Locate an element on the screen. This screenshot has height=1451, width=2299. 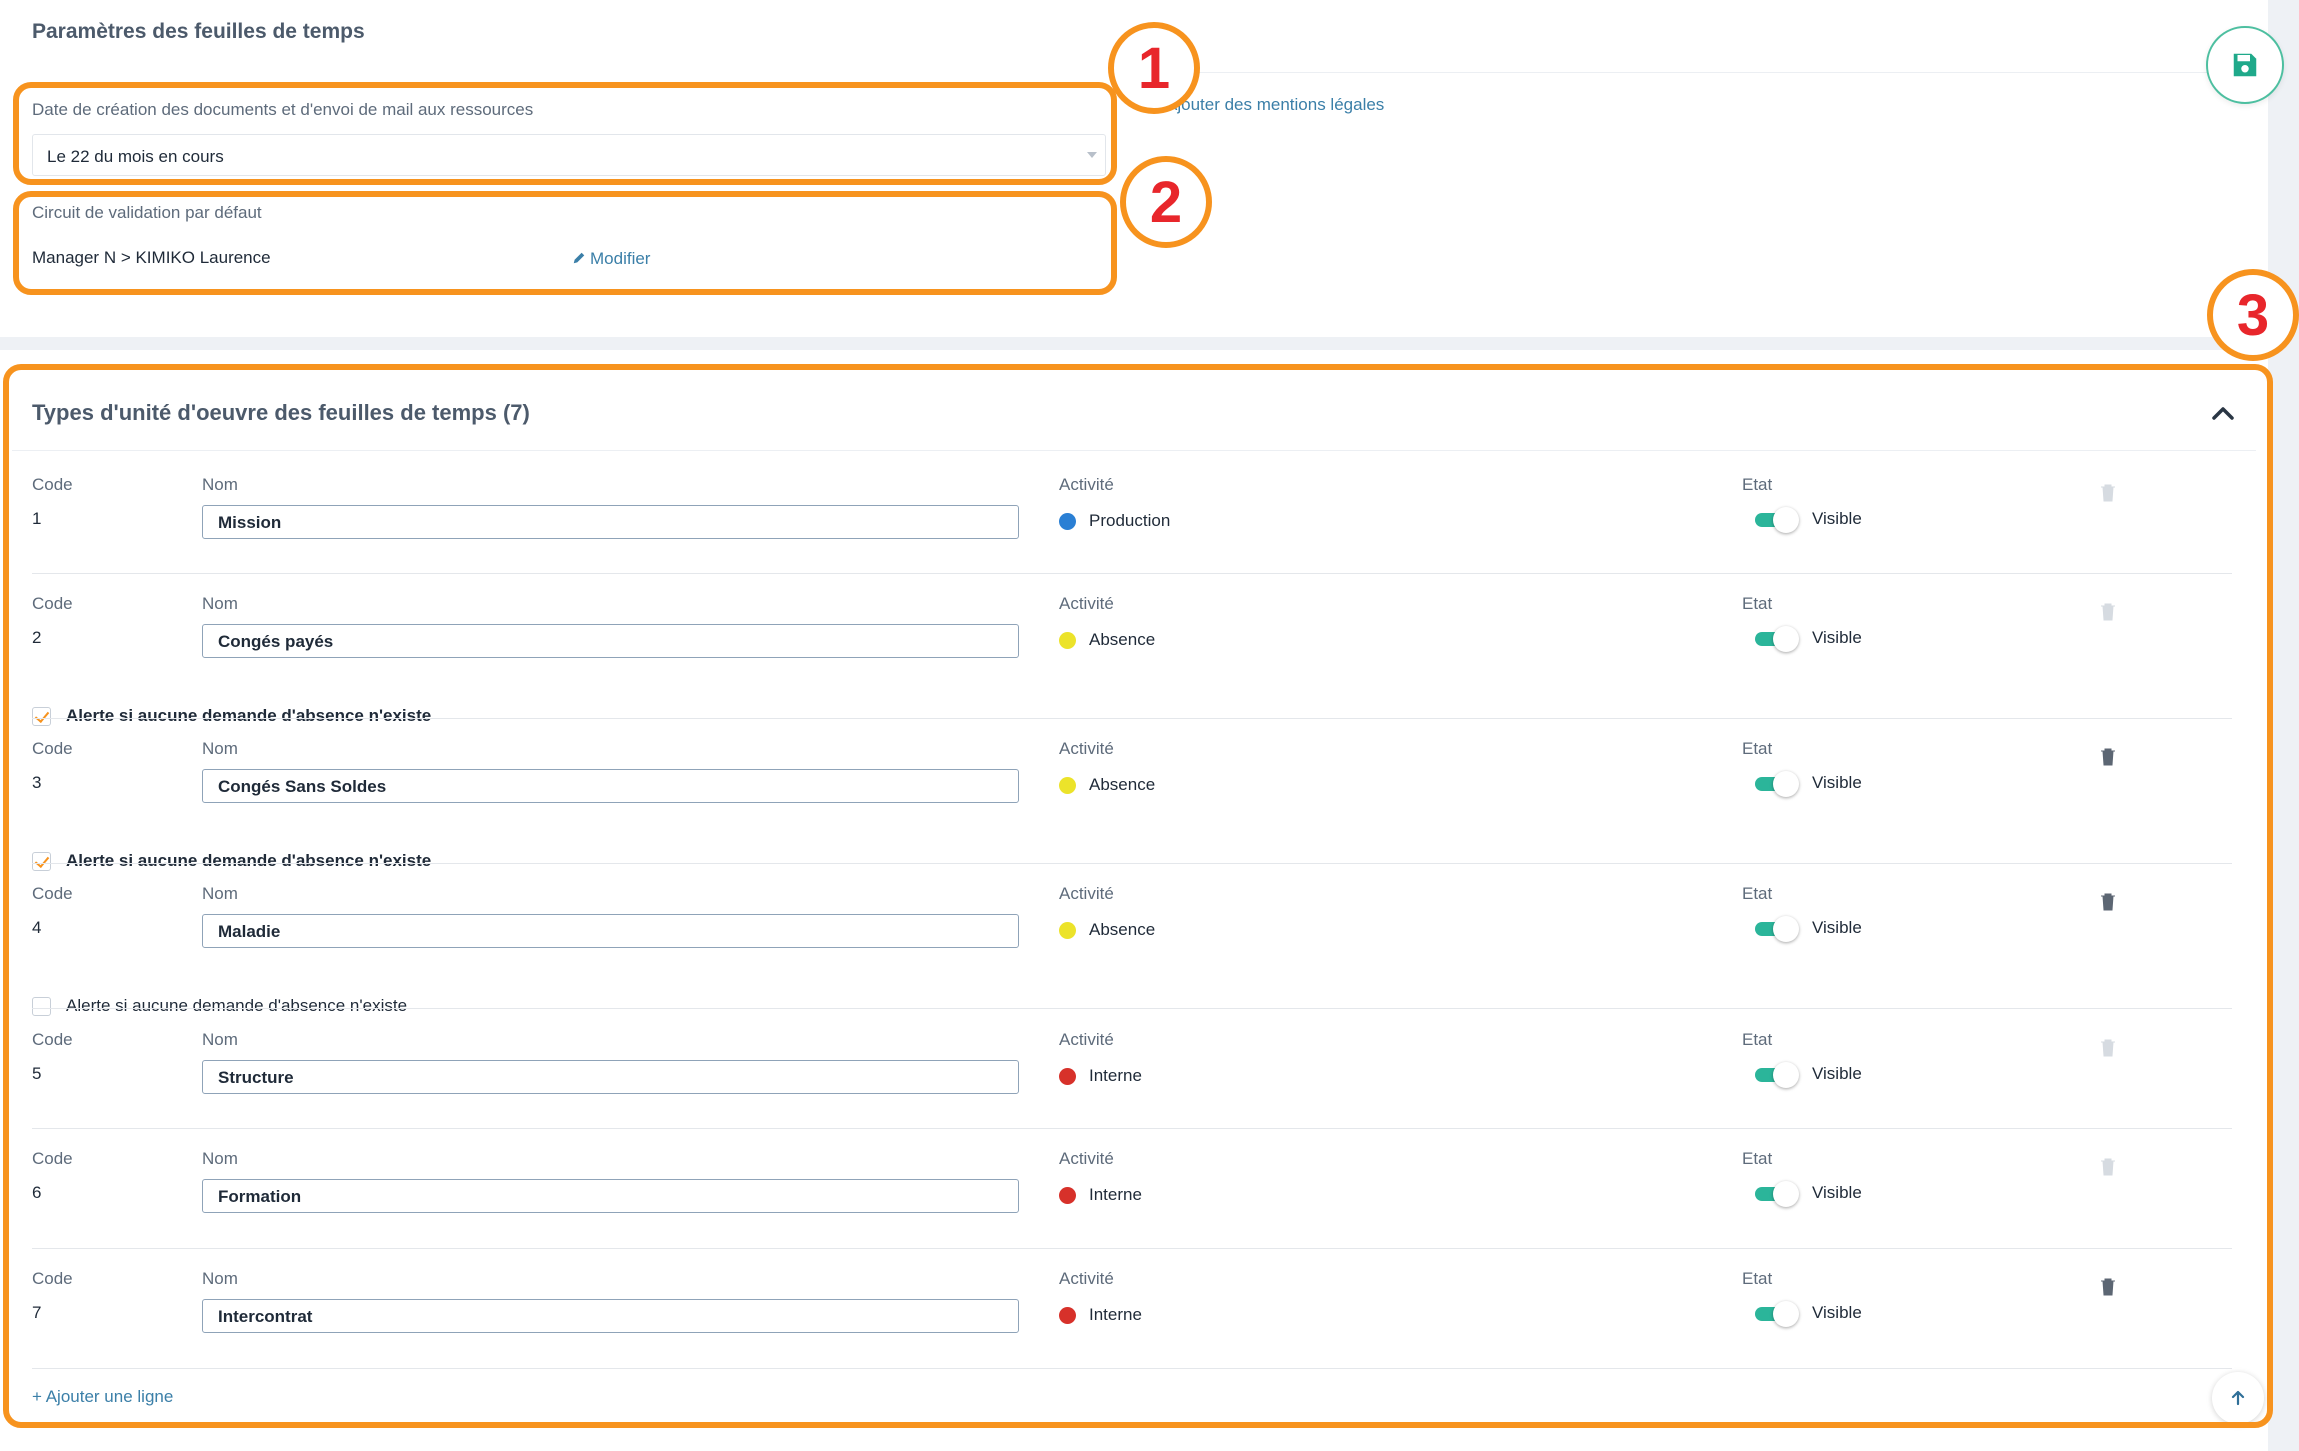
annotation-marker-1: 1 is located at coordinates (1154, 68).